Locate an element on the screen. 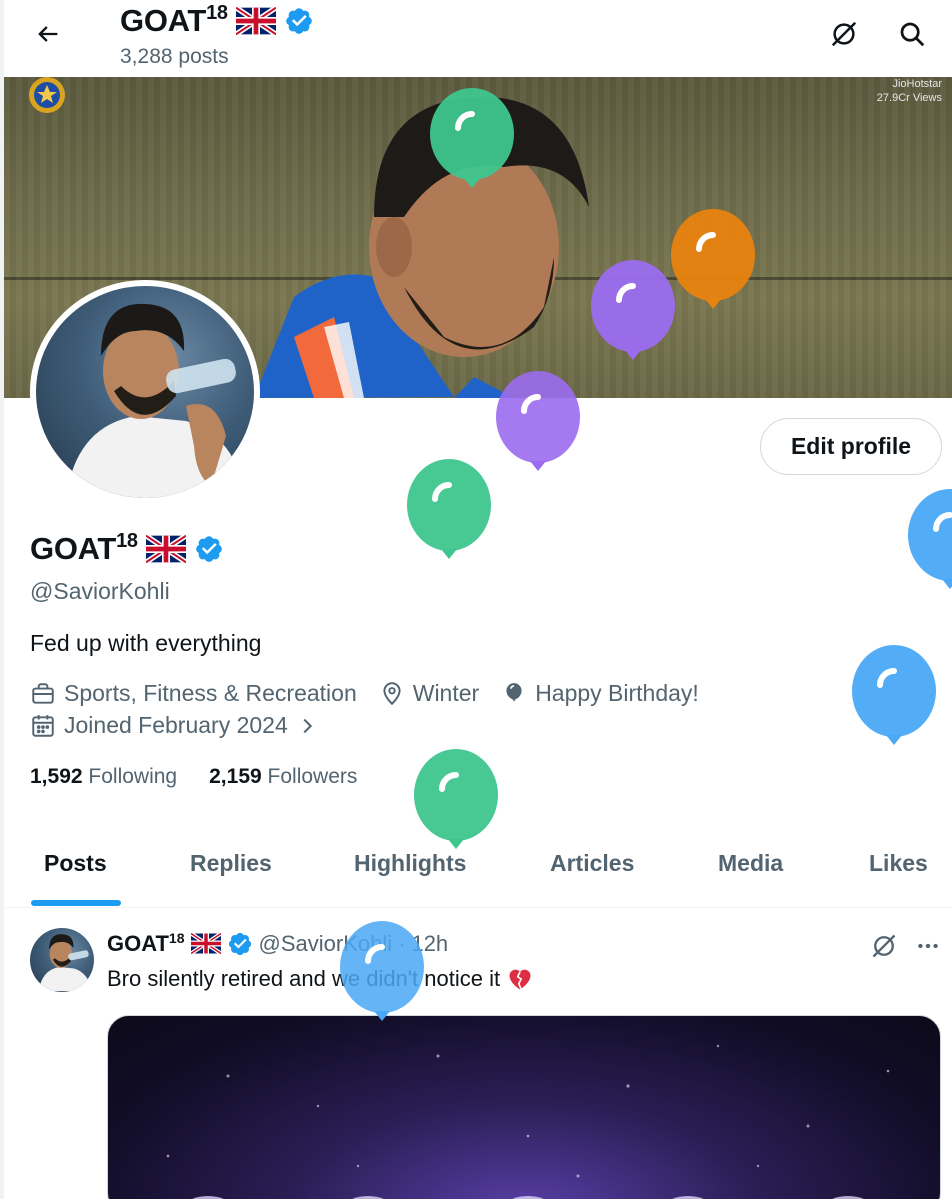  post-media-video is located at coordinates (524, 1107).